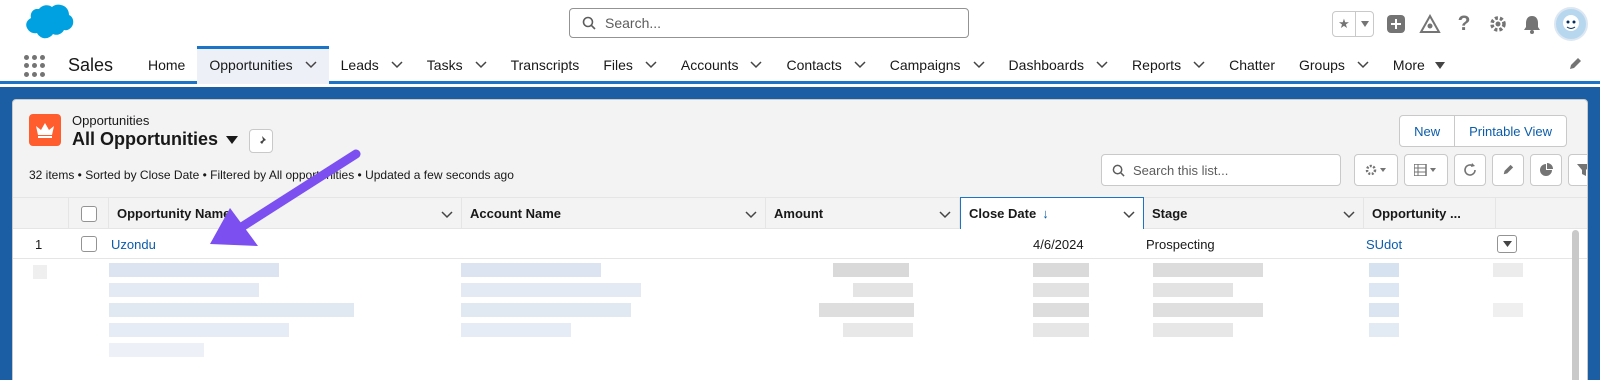  Describe the element at coordinates (1334, 65) in the screenshot. I see `nav-tab-groups: Groups` at that location.